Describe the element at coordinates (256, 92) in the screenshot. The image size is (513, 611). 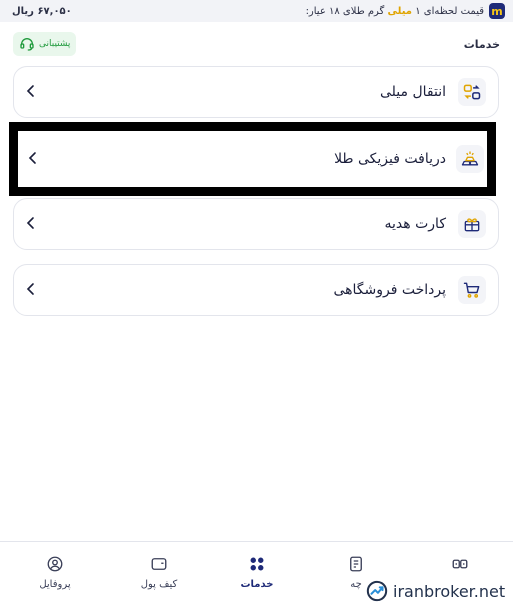
I see `service-card-transfer: انتقال میلی` at that location.